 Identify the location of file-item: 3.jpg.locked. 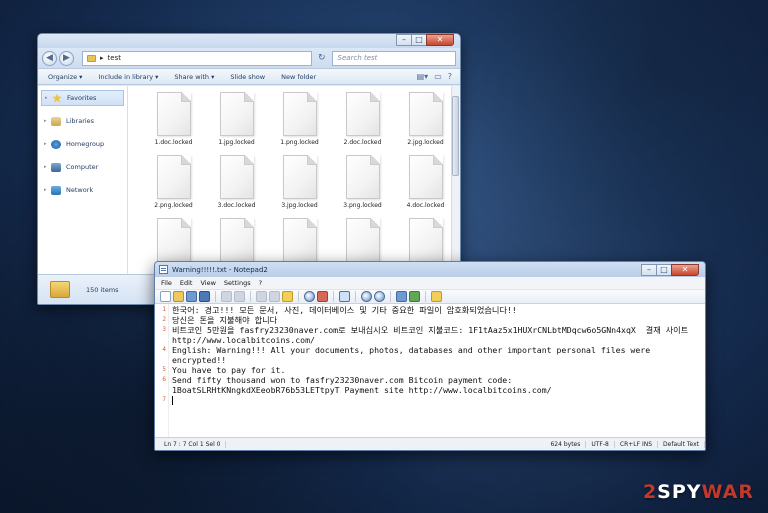
(299, 183).